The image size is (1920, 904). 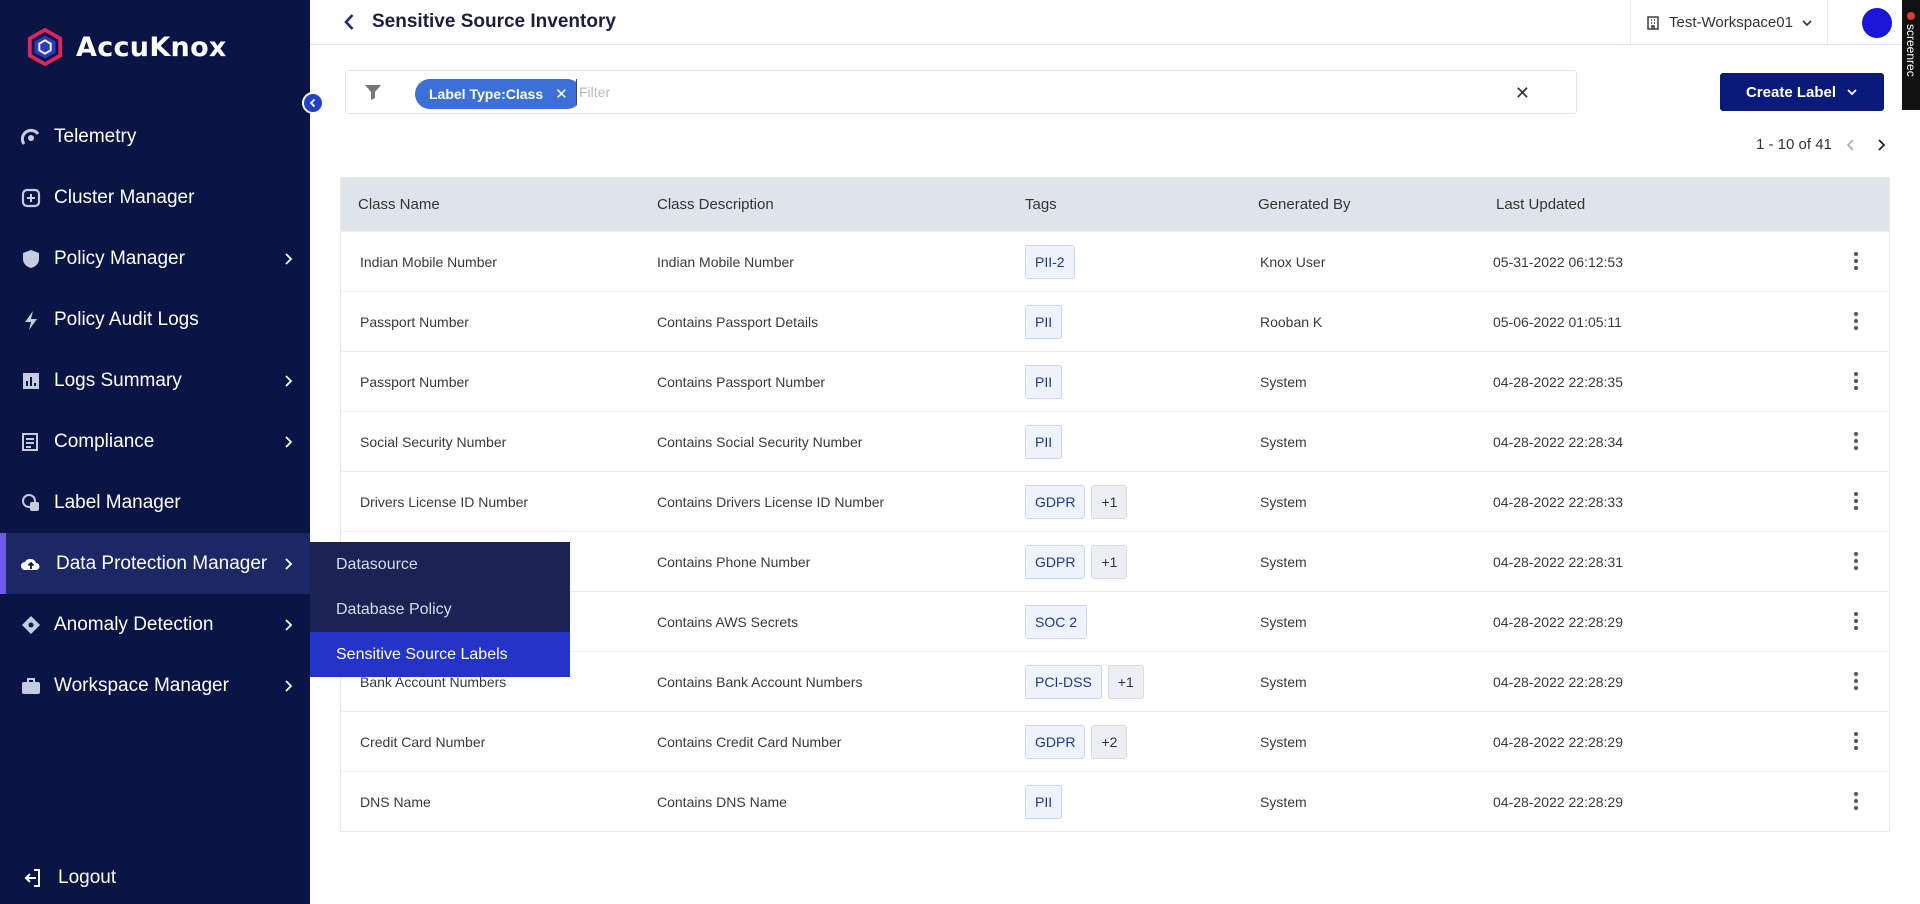 What do you see at coordinates (1877, 23) in the screenshot?
I see `user-avatar` at bounding box center [1877, 23].